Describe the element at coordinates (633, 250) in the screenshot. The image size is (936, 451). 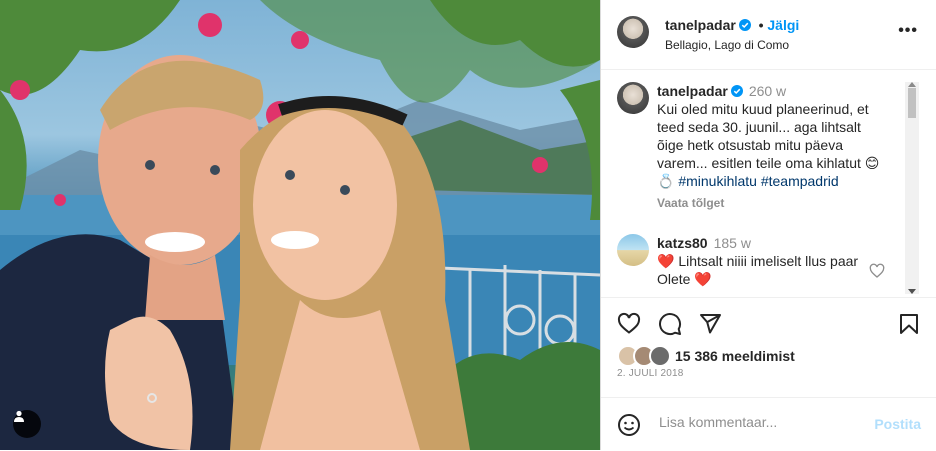
I see `commenter-avatar` at that location.